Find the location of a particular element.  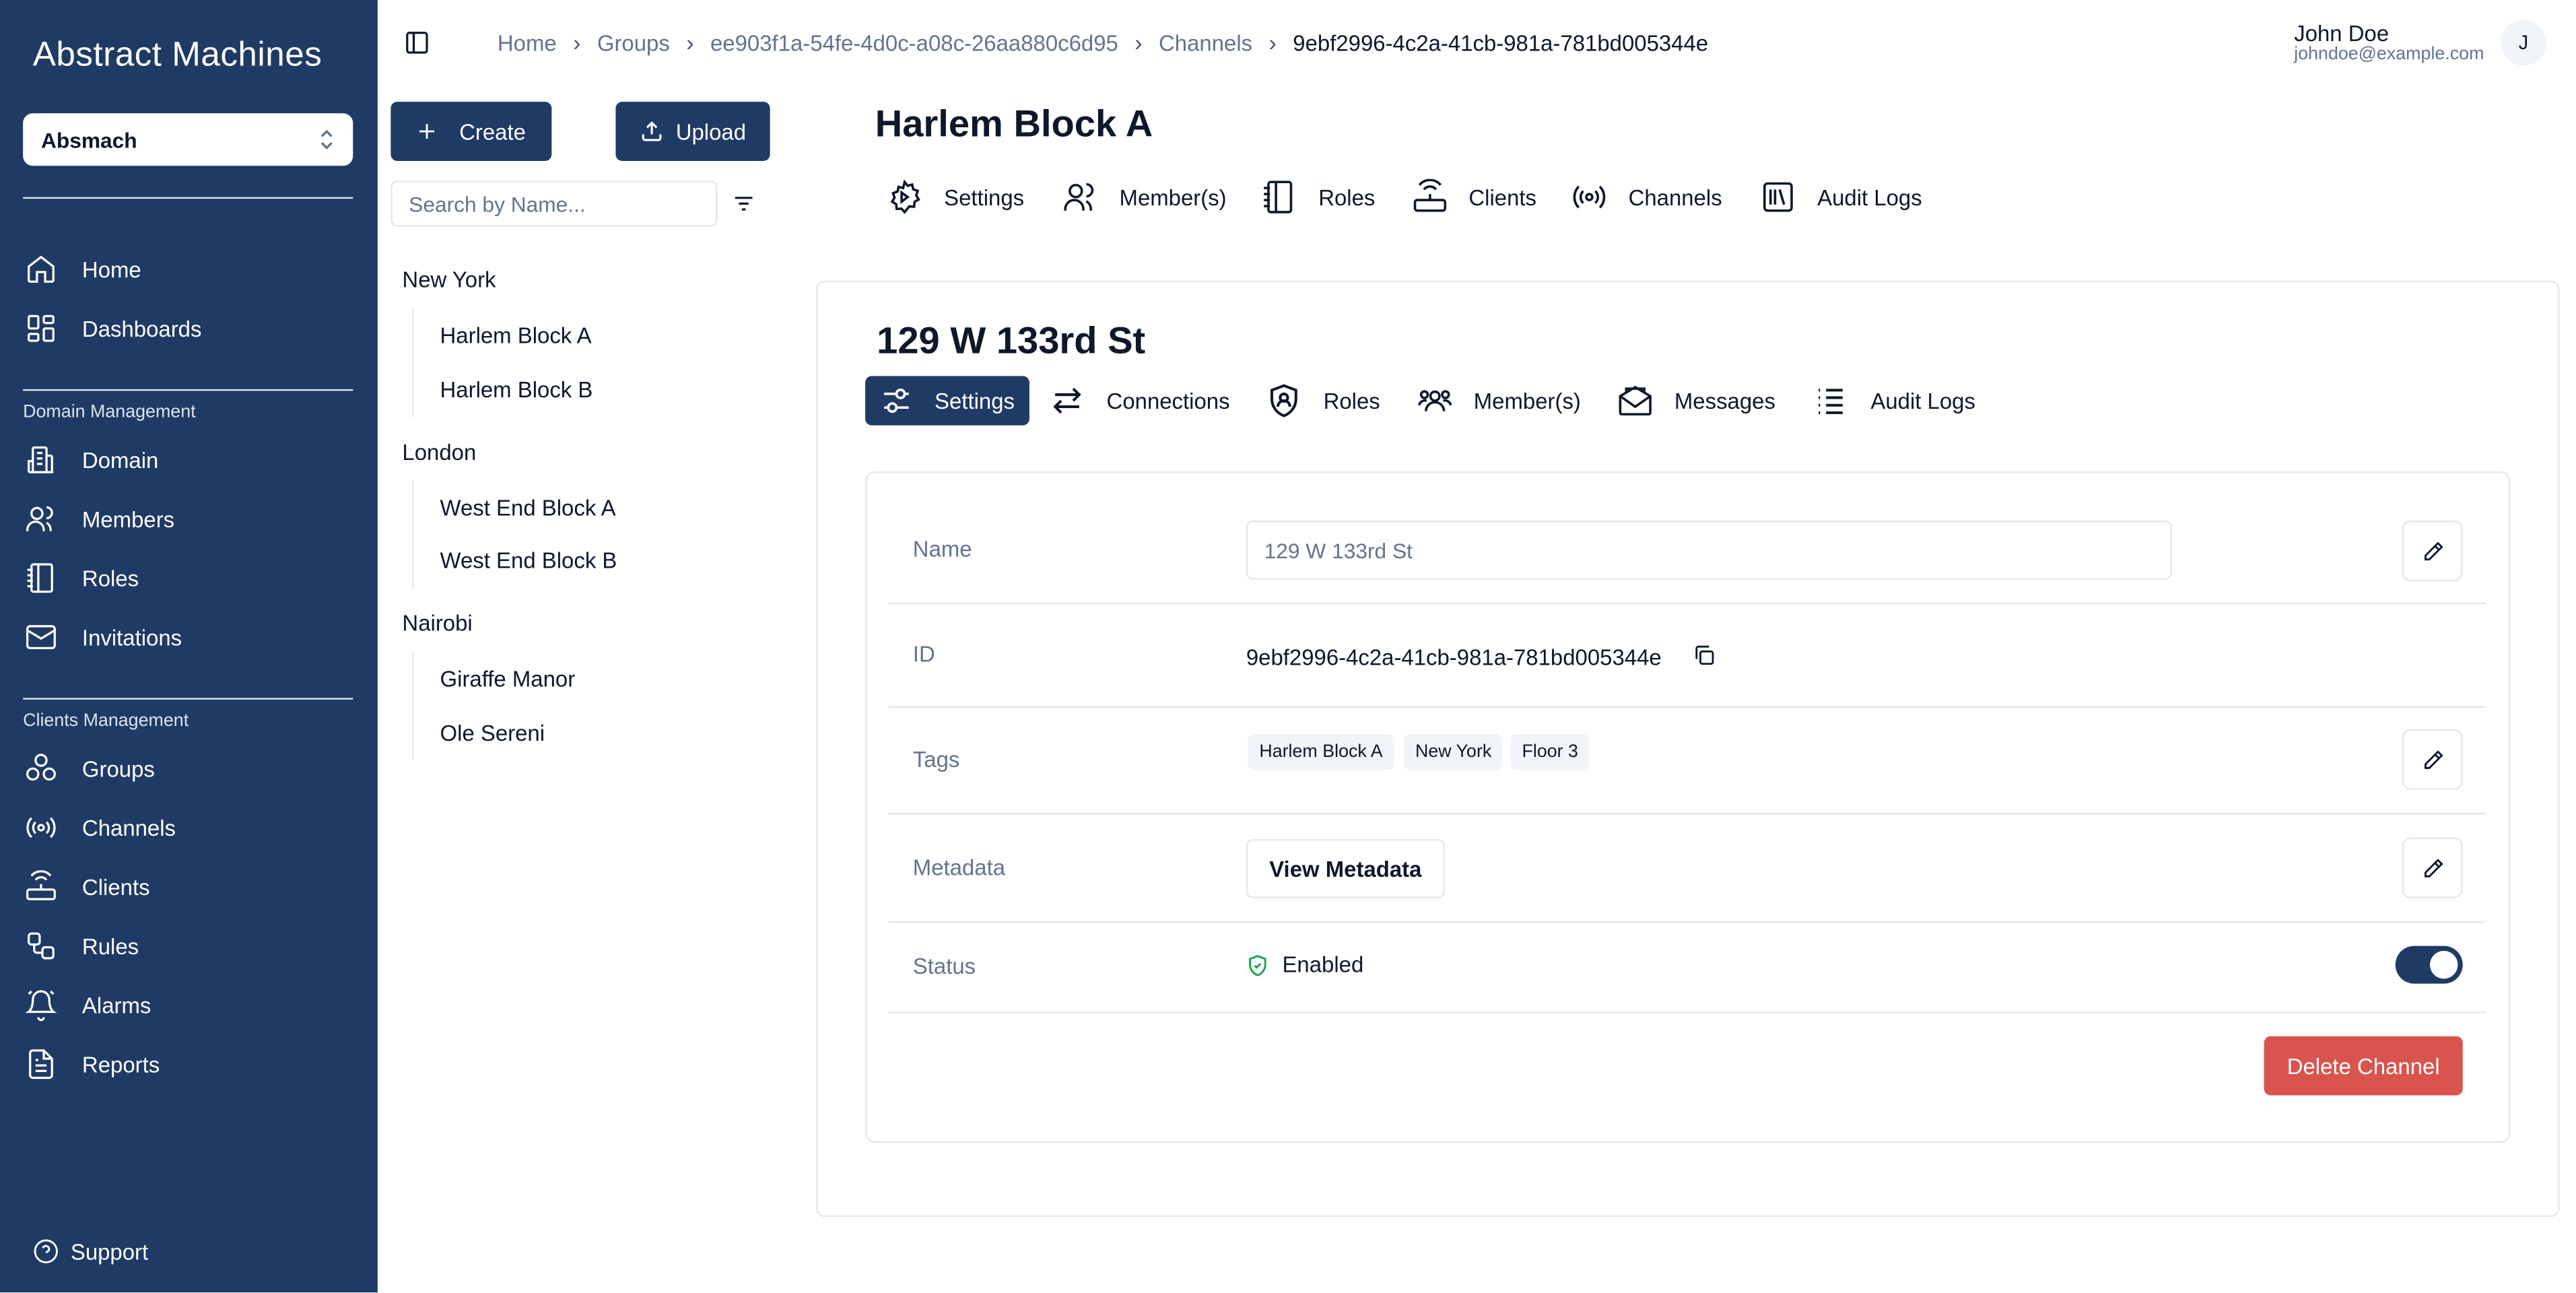

tree-node-nairobi: Nairobi is located at coordinates (437, 623).